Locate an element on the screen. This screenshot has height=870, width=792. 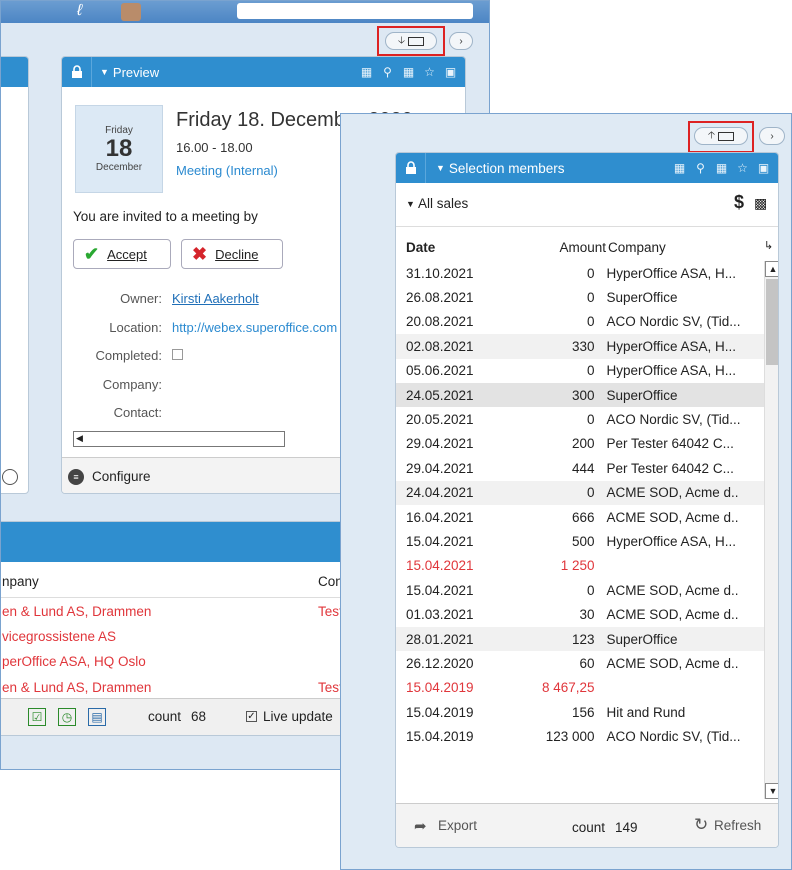
amount-cell: 8 467,25 is located at coordinates (559, 688).